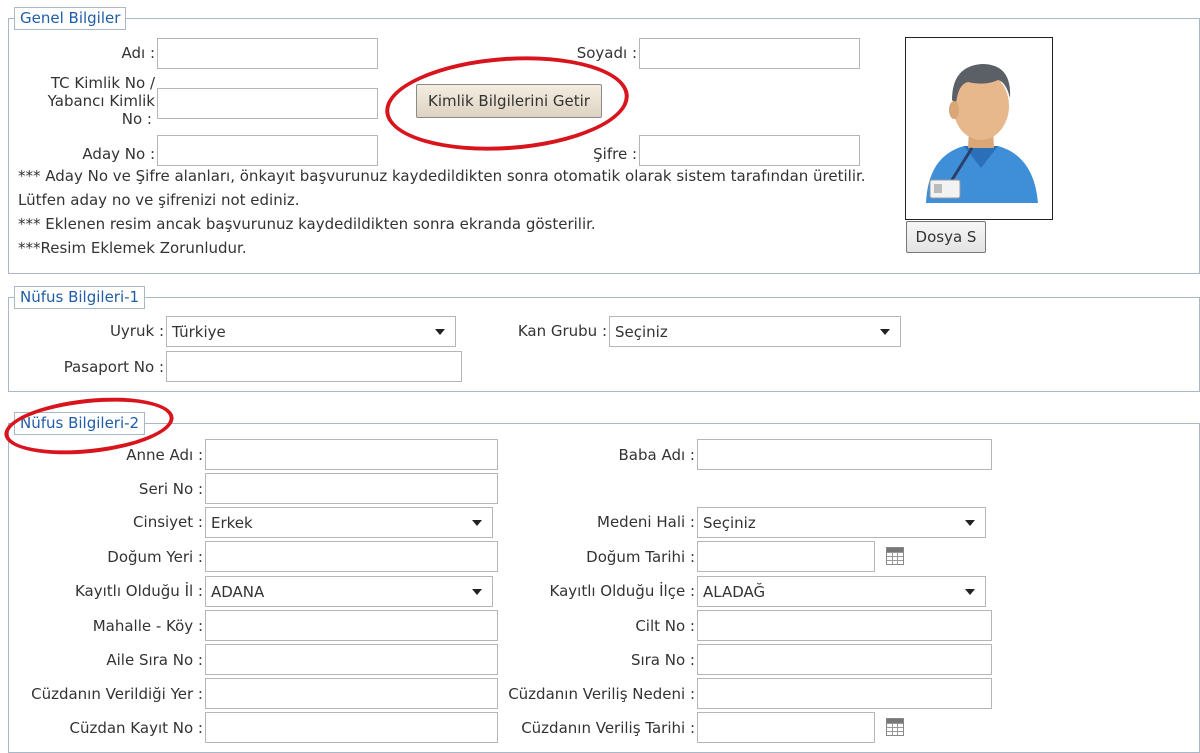 Image resolution: width=1200 pixels, height=753 pixels. I want to click on medeni-hali-select: Seçiniz, so click(841, 522).